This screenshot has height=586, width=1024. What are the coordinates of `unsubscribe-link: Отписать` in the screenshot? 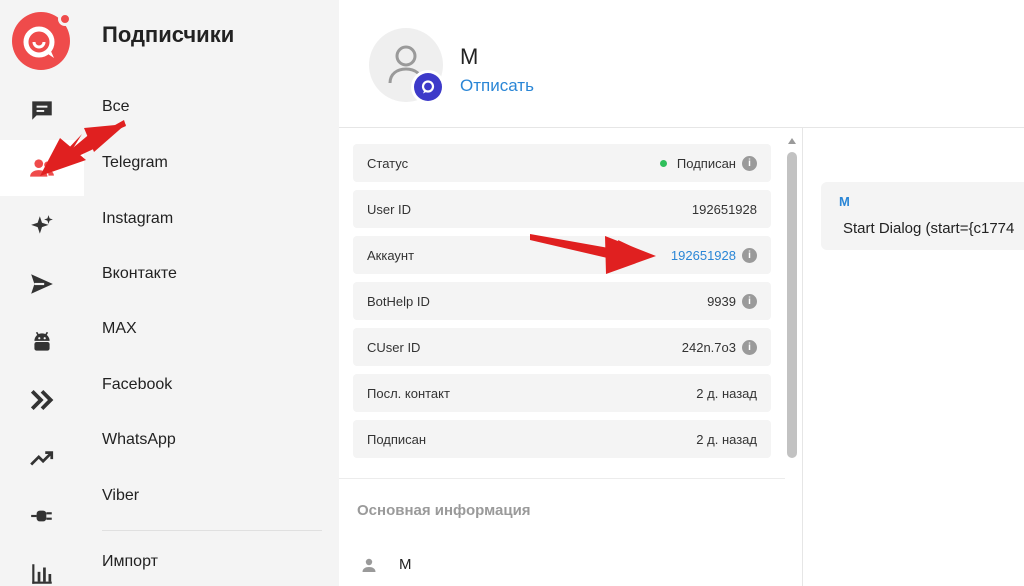 It's located at (497, 86).